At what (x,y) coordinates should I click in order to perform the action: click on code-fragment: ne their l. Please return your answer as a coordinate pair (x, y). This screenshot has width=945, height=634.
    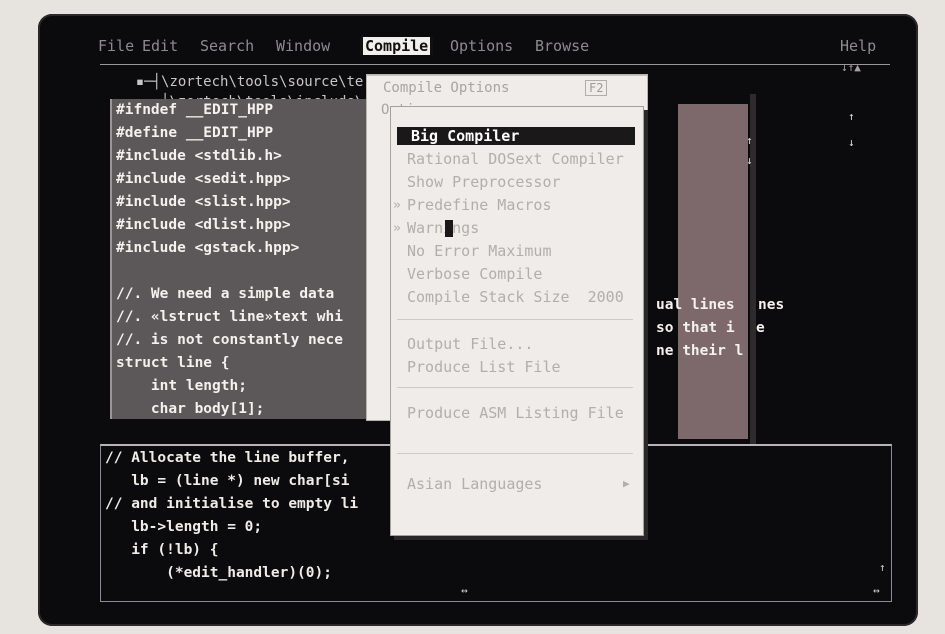
    Looking at the image, I should click on (700, 351).